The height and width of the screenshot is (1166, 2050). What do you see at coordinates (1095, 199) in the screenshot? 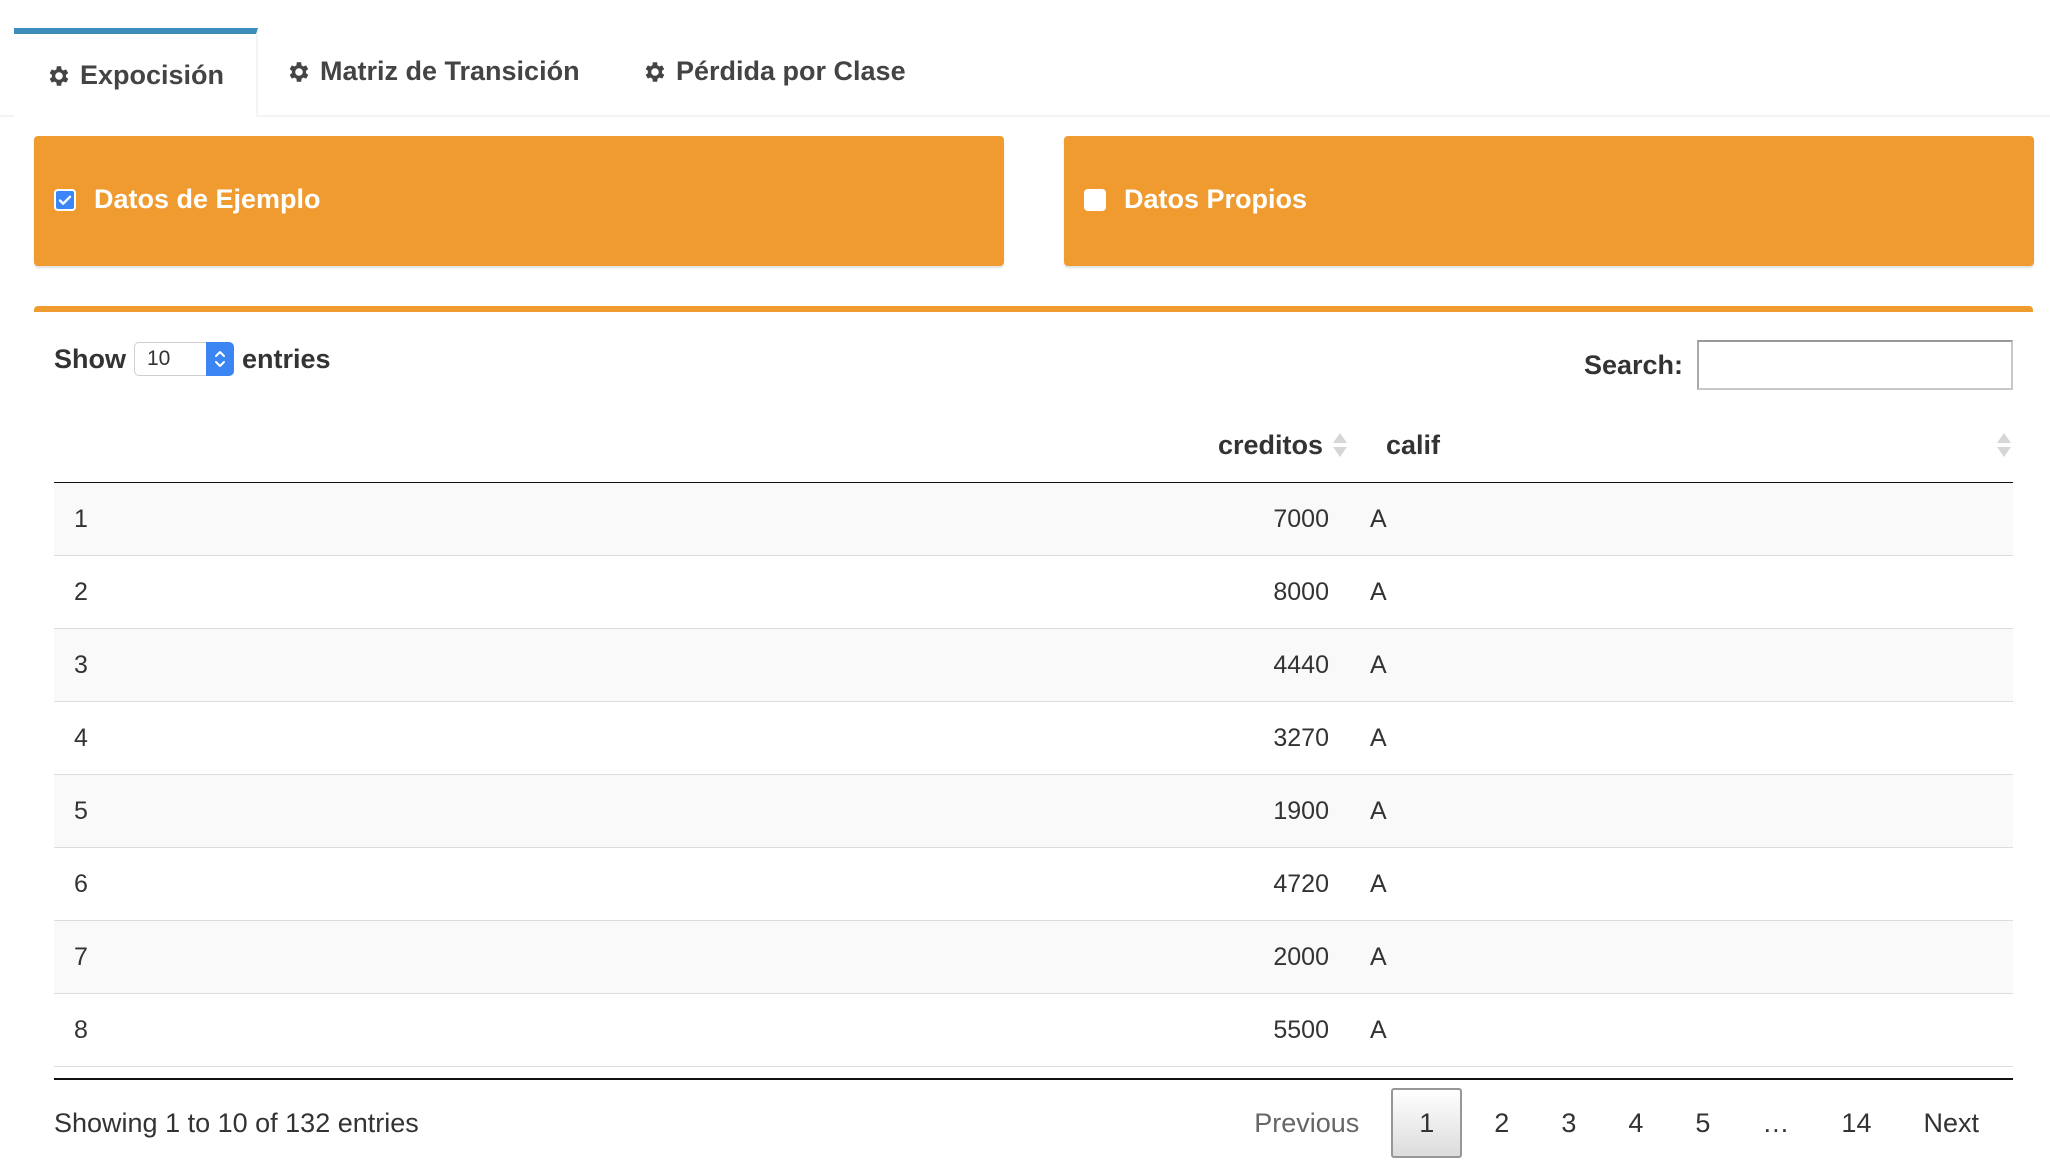
I see `own-data-checkbox` at bounding box center [1095, 199].